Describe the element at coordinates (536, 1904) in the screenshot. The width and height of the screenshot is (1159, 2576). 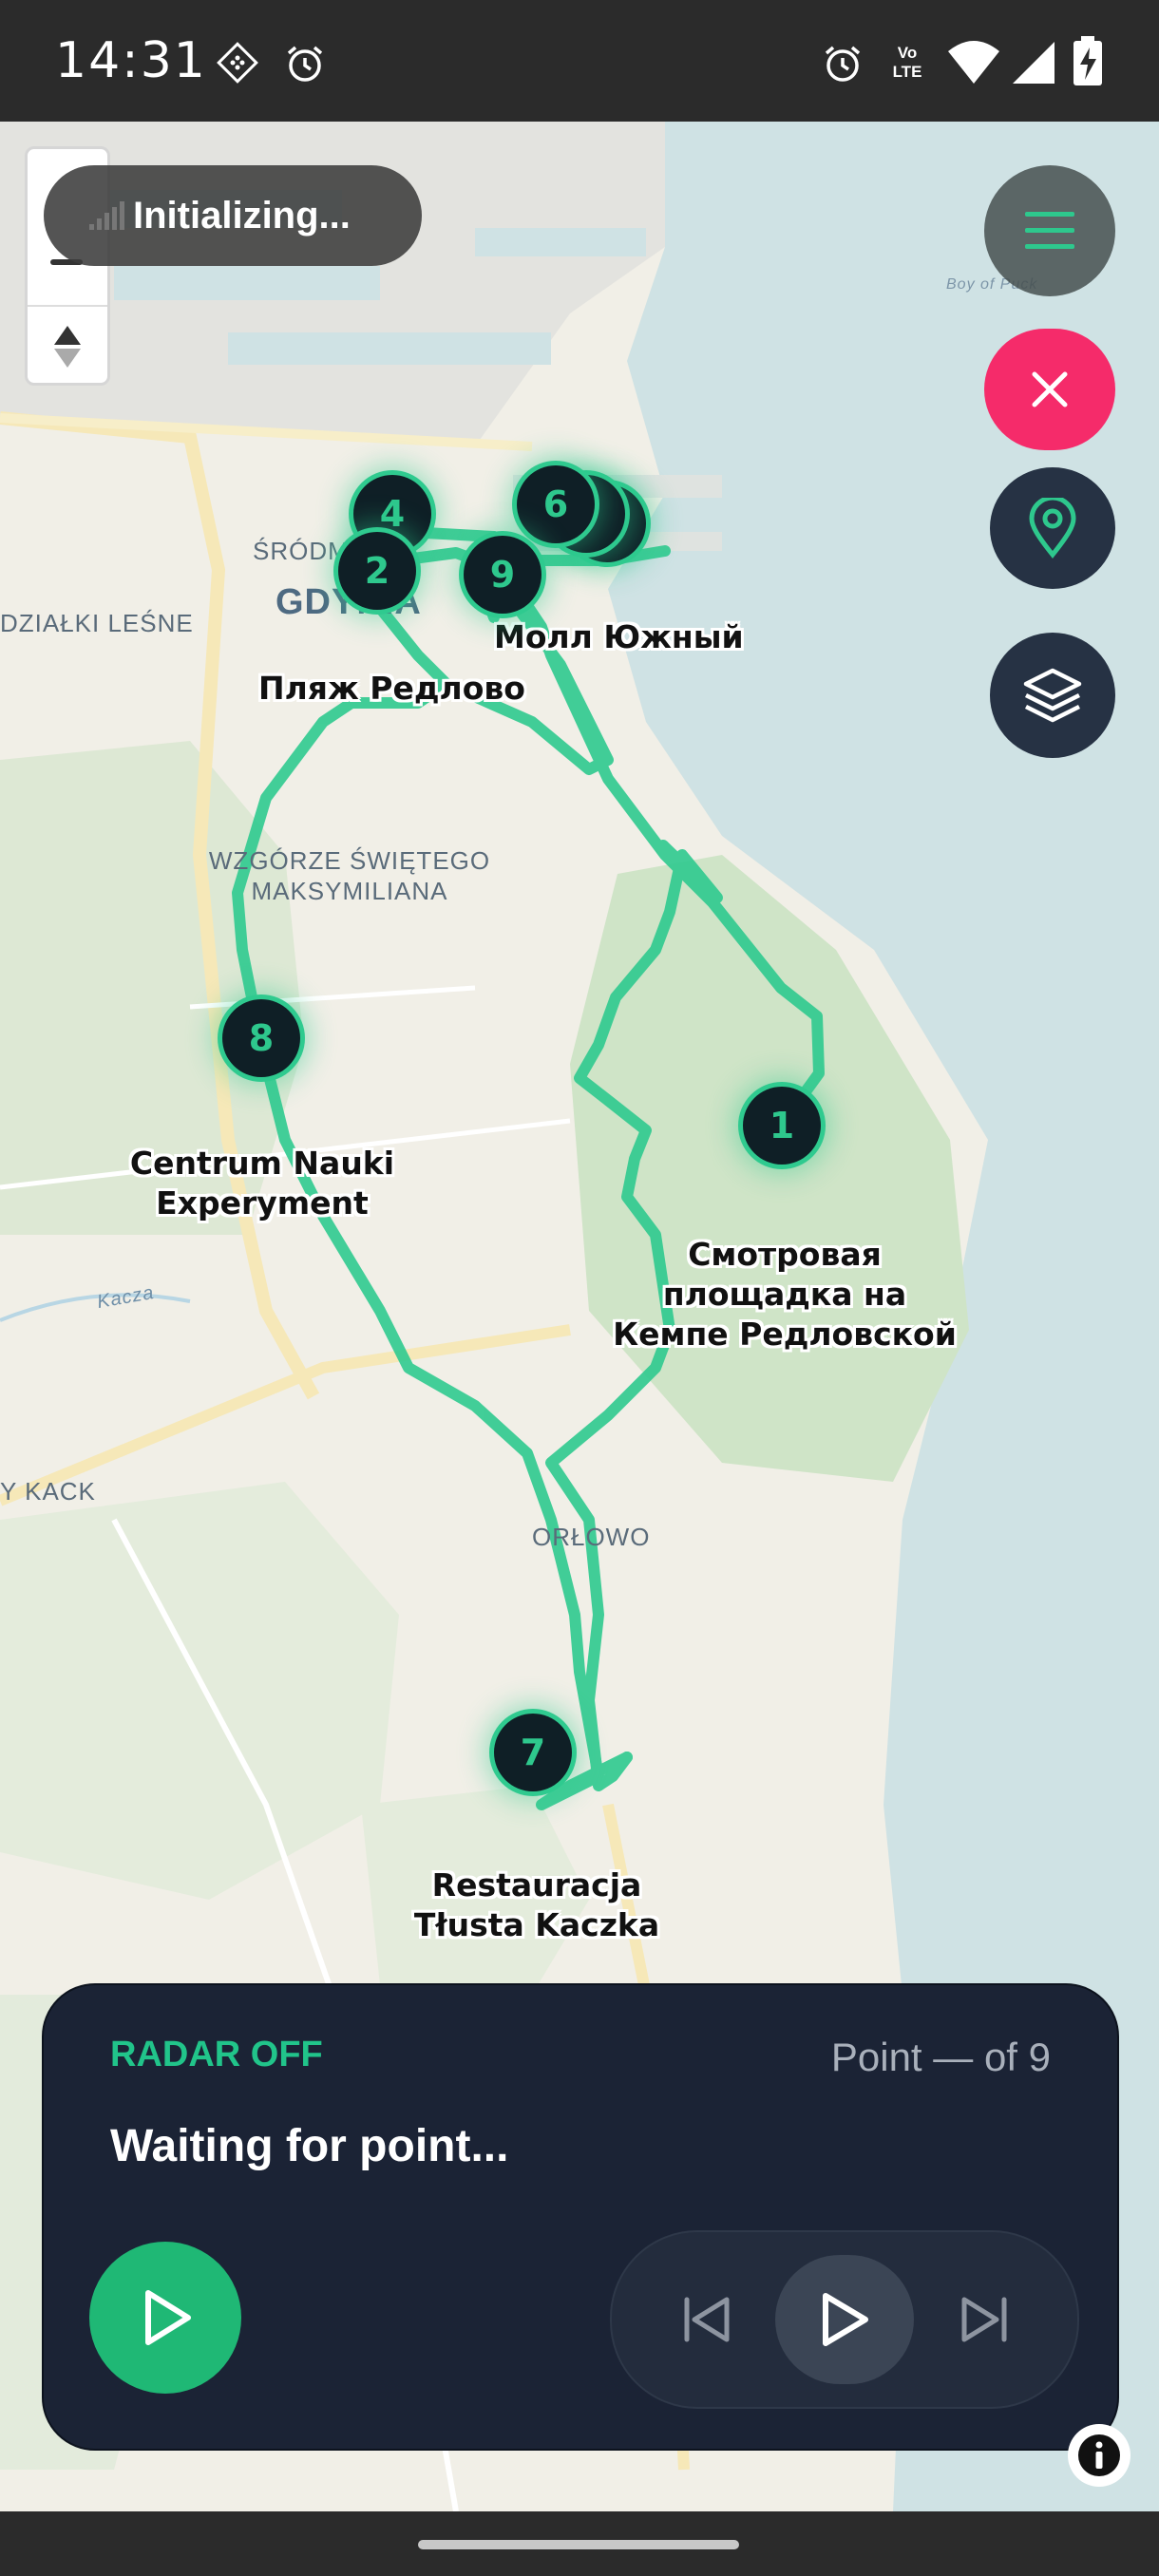
I see `poi-label-restauracja: Restauracja Tłusta Kaczka` at that location.